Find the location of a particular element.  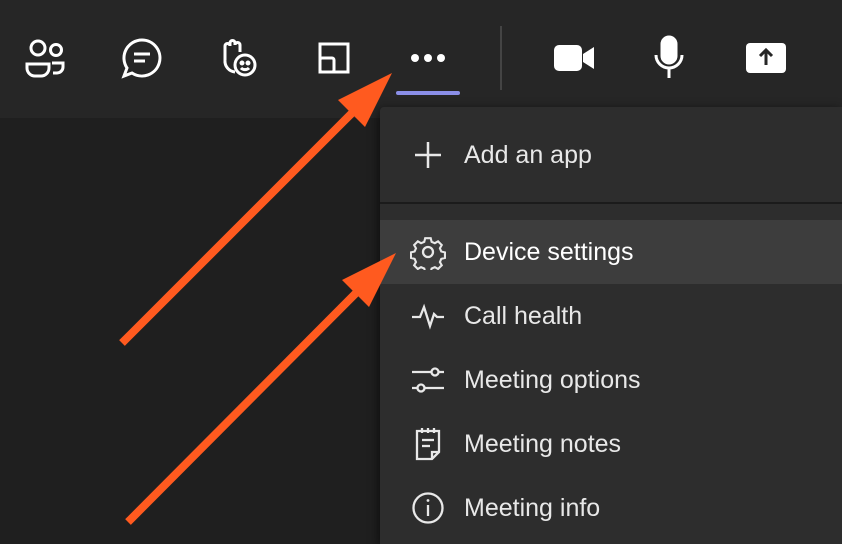

microphone-icon is located at coordinates (669, 56).